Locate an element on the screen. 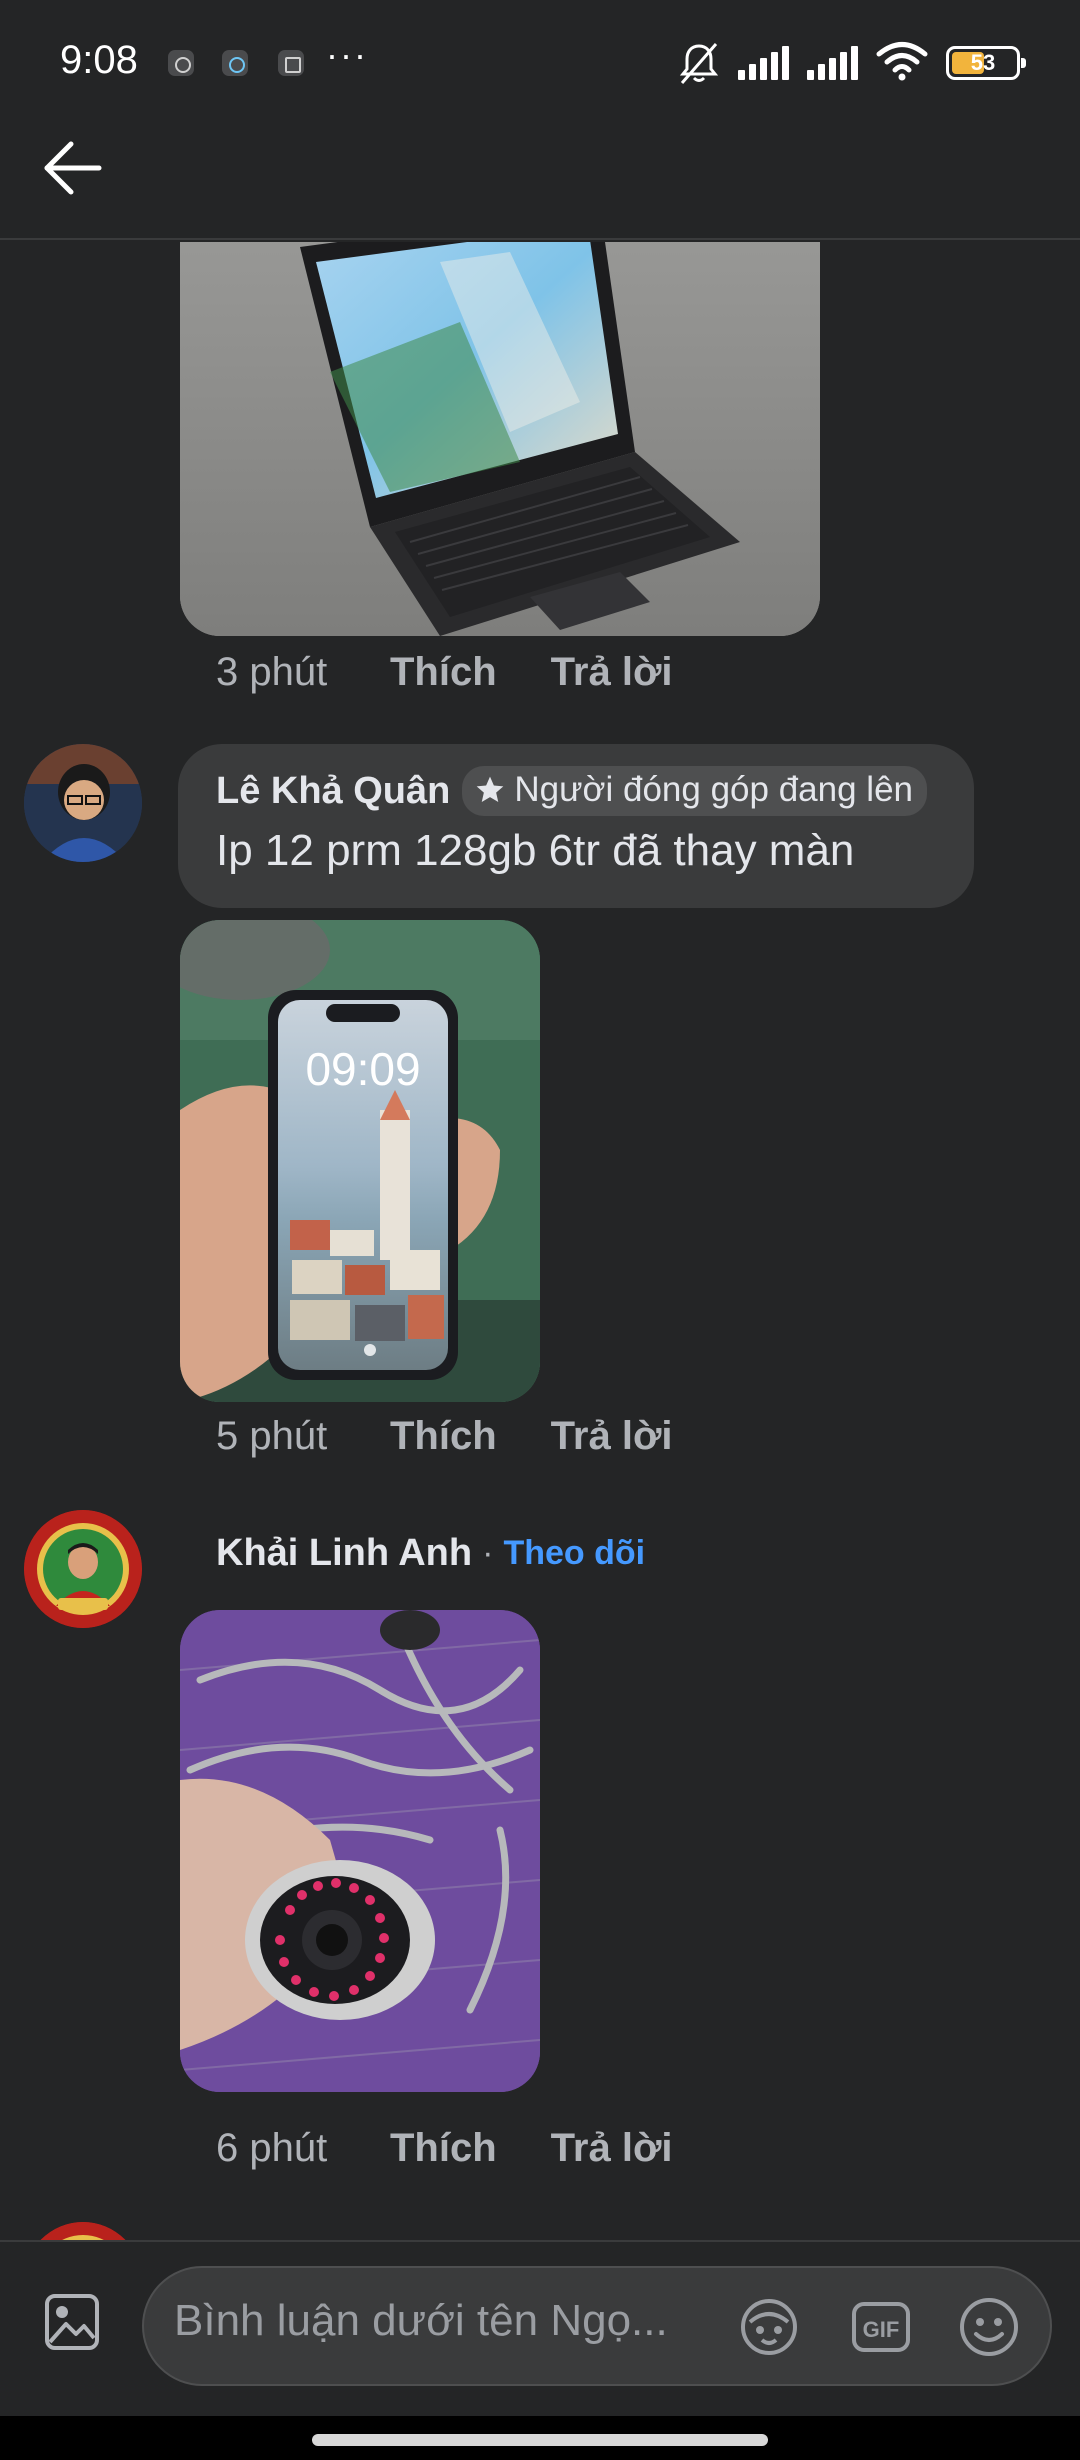  comment-time: 3 phút is located at coordinates (272, 672).